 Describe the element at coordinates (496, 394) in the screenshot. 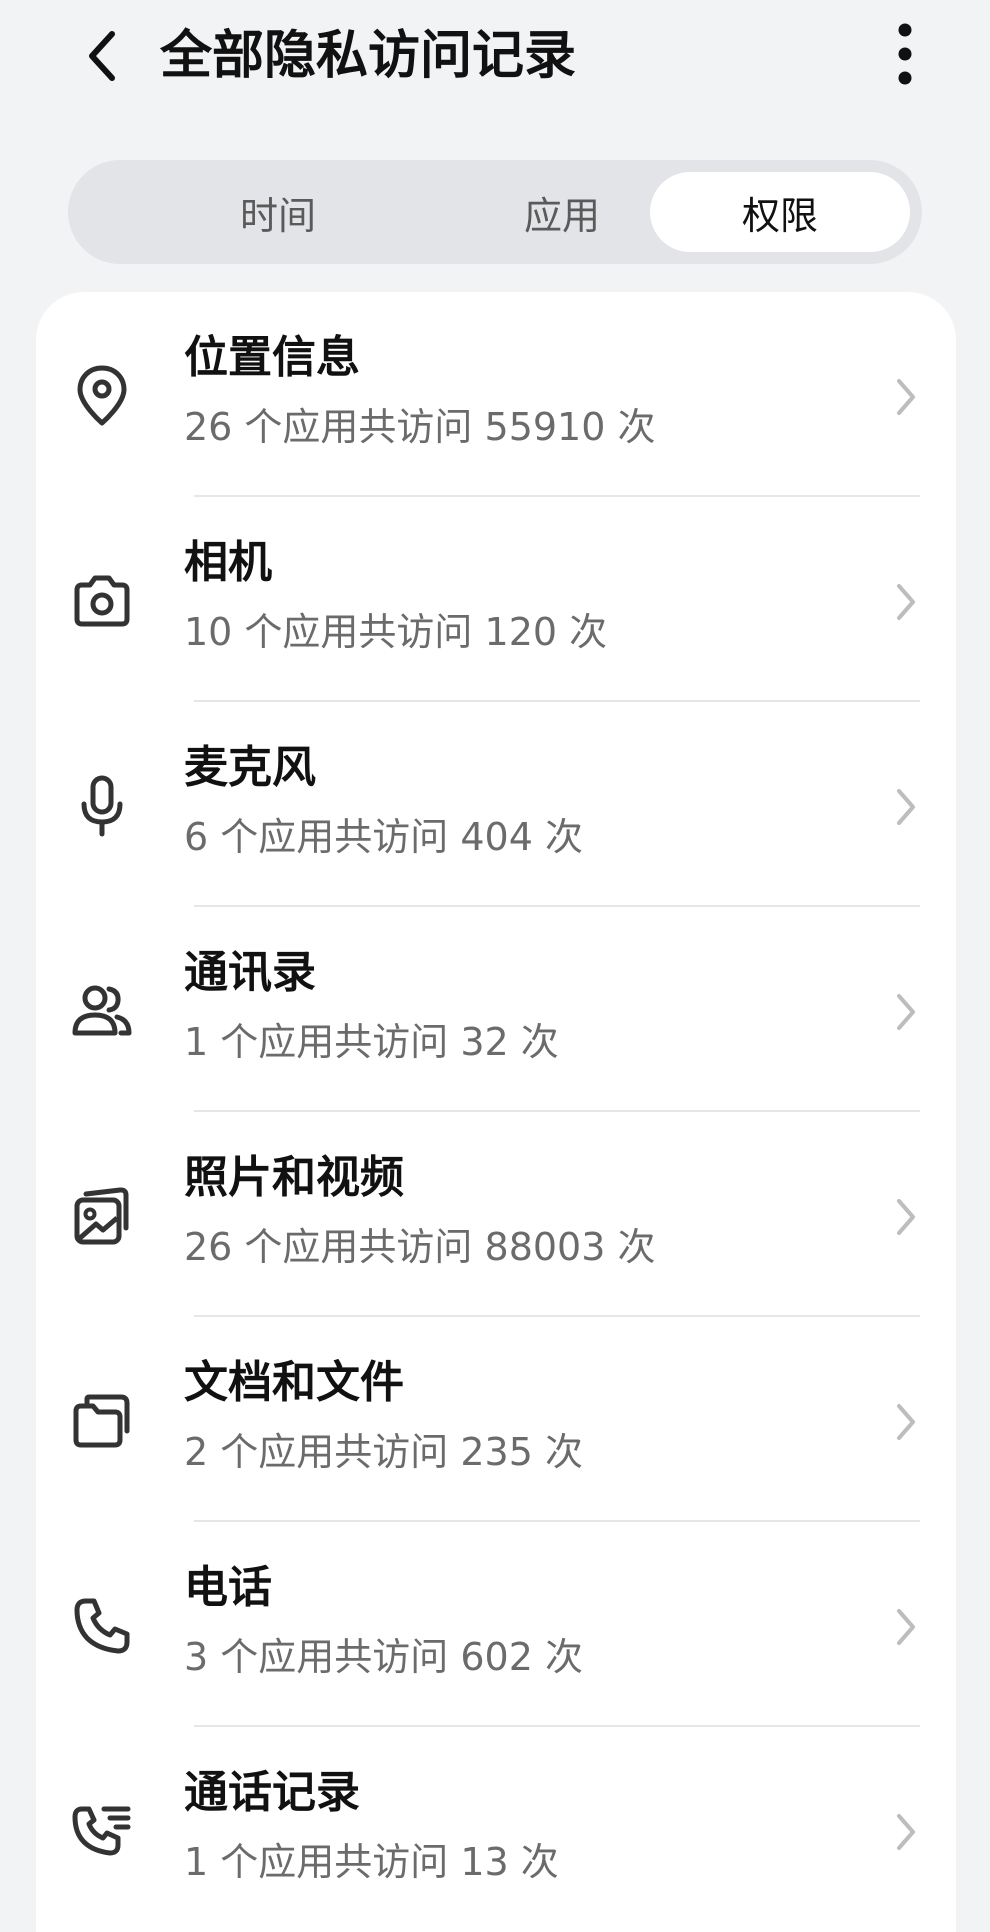

I see `permission-row-location: 位置信息 26 个应用共访问 55910 次` at that location.